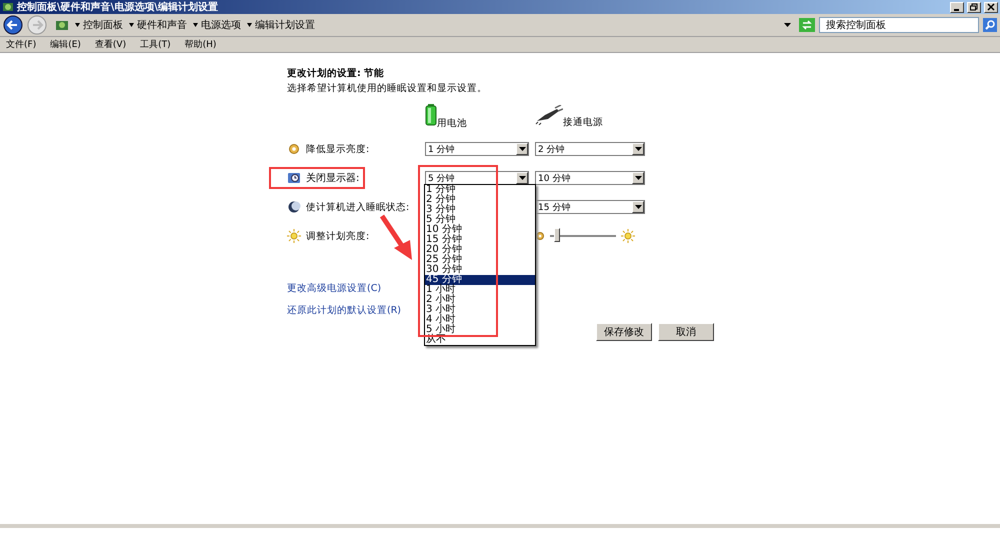  What do you see at coordinates (103, 25) in the screenshot?
I see `breadcrumb-link: 控制面板` at bounding box center [103, 25].